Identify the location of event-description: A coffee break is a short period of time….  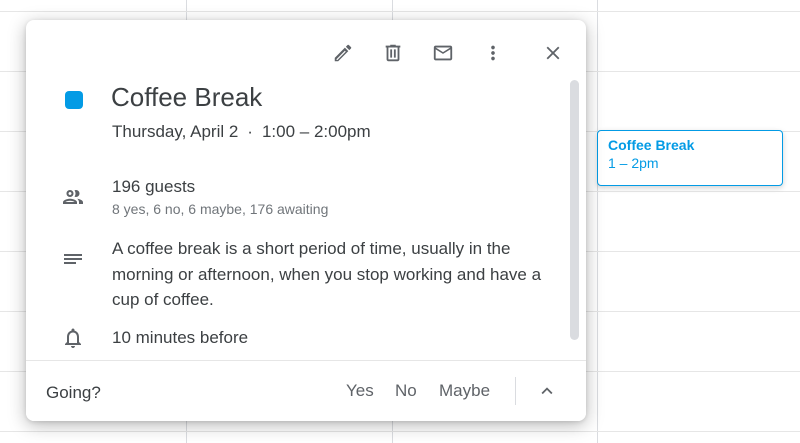
(327, 274).